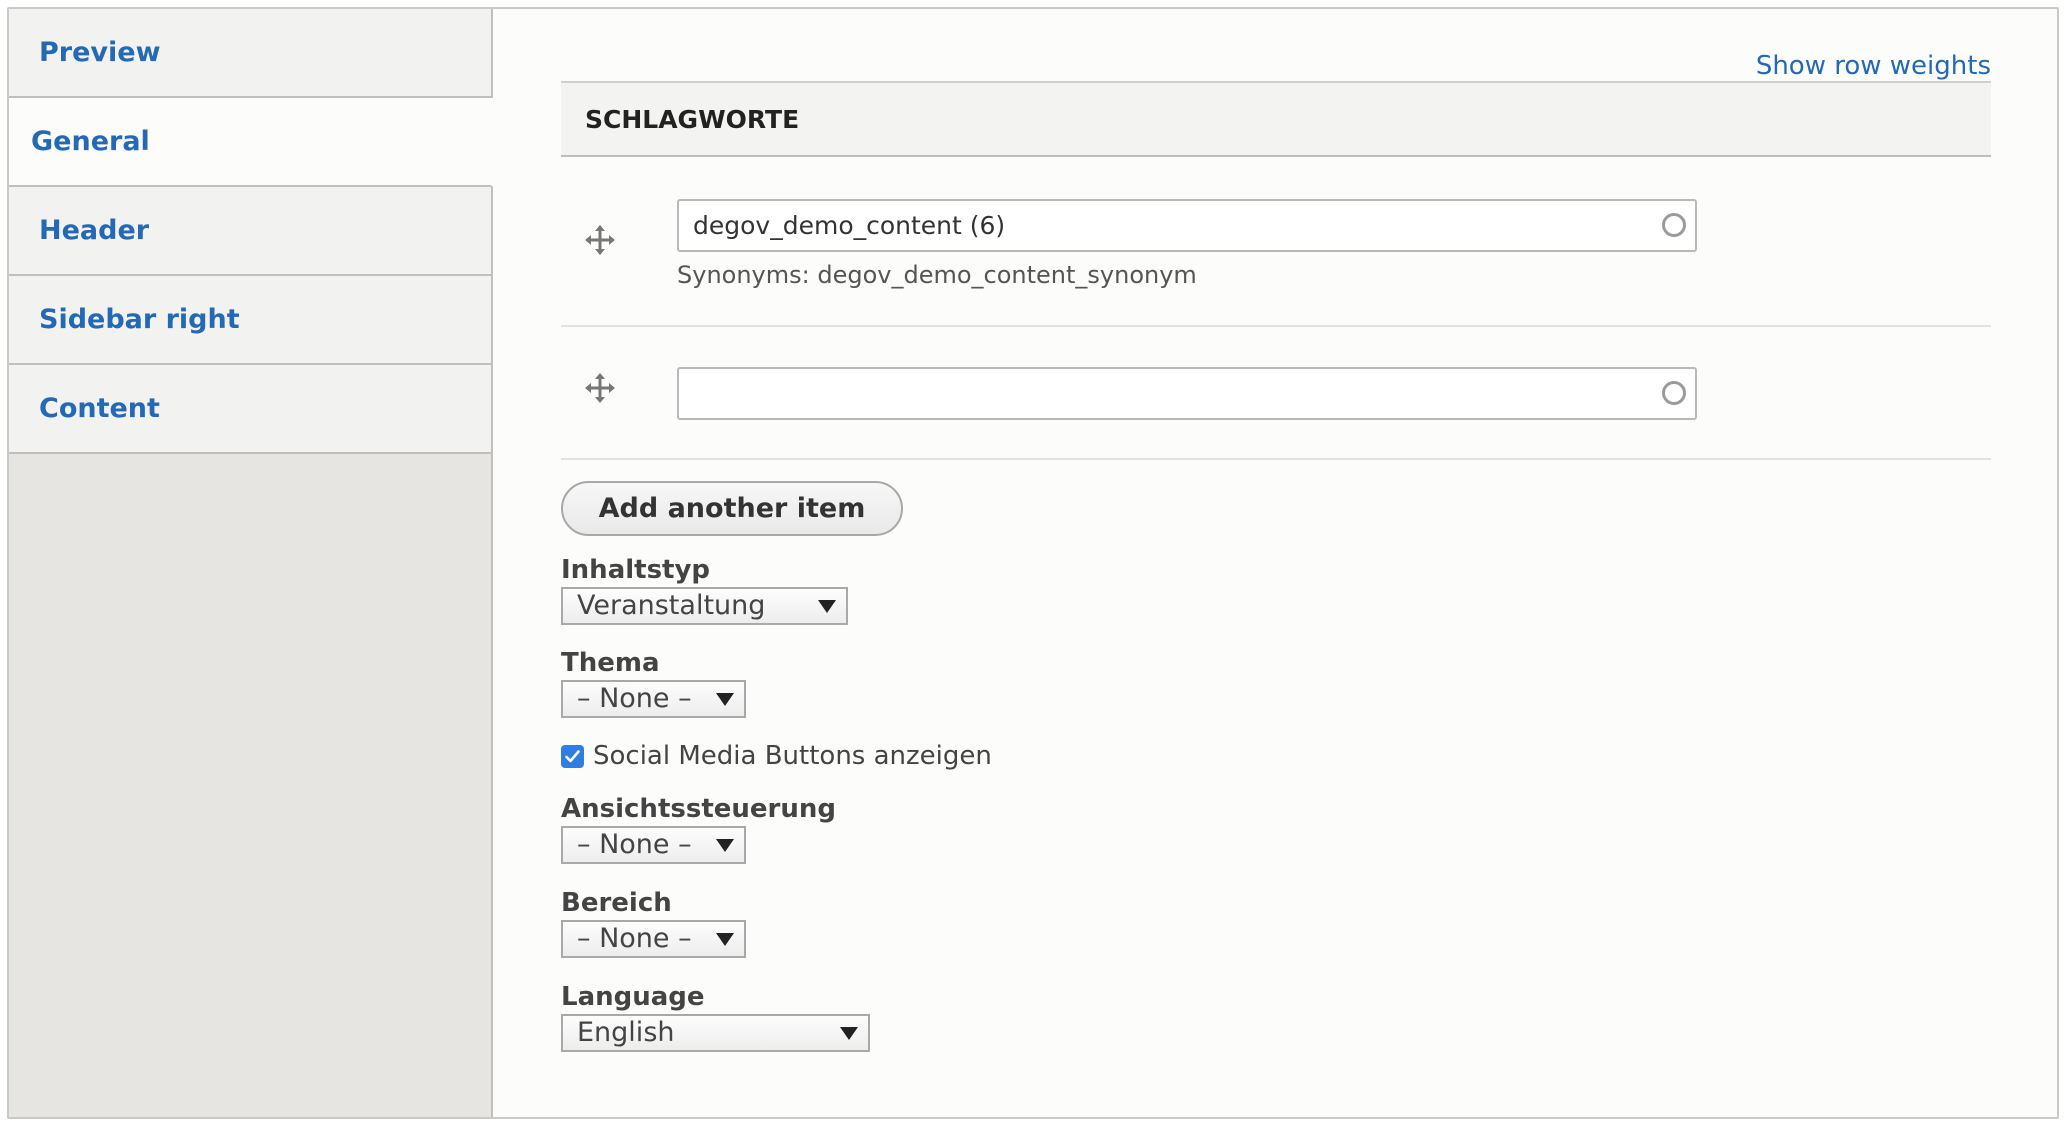  Describe the element at coordinates (250, 320) in the screenshot. I see `tab-sidebar-right: Sidebar right` at that location.